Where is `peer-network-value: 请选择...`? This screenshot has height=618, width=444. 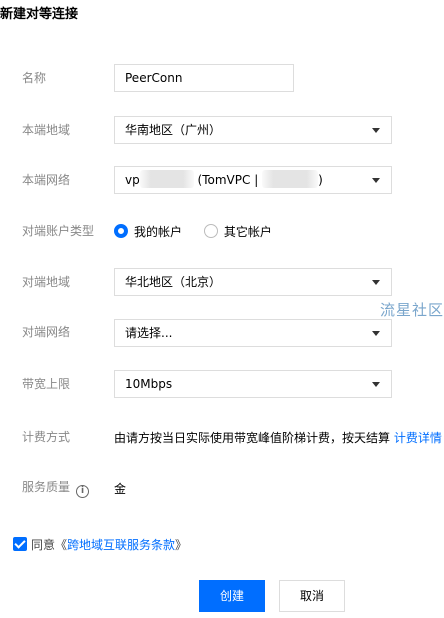 peer-network-value: 请选择... is located at coordinates (149, 333).